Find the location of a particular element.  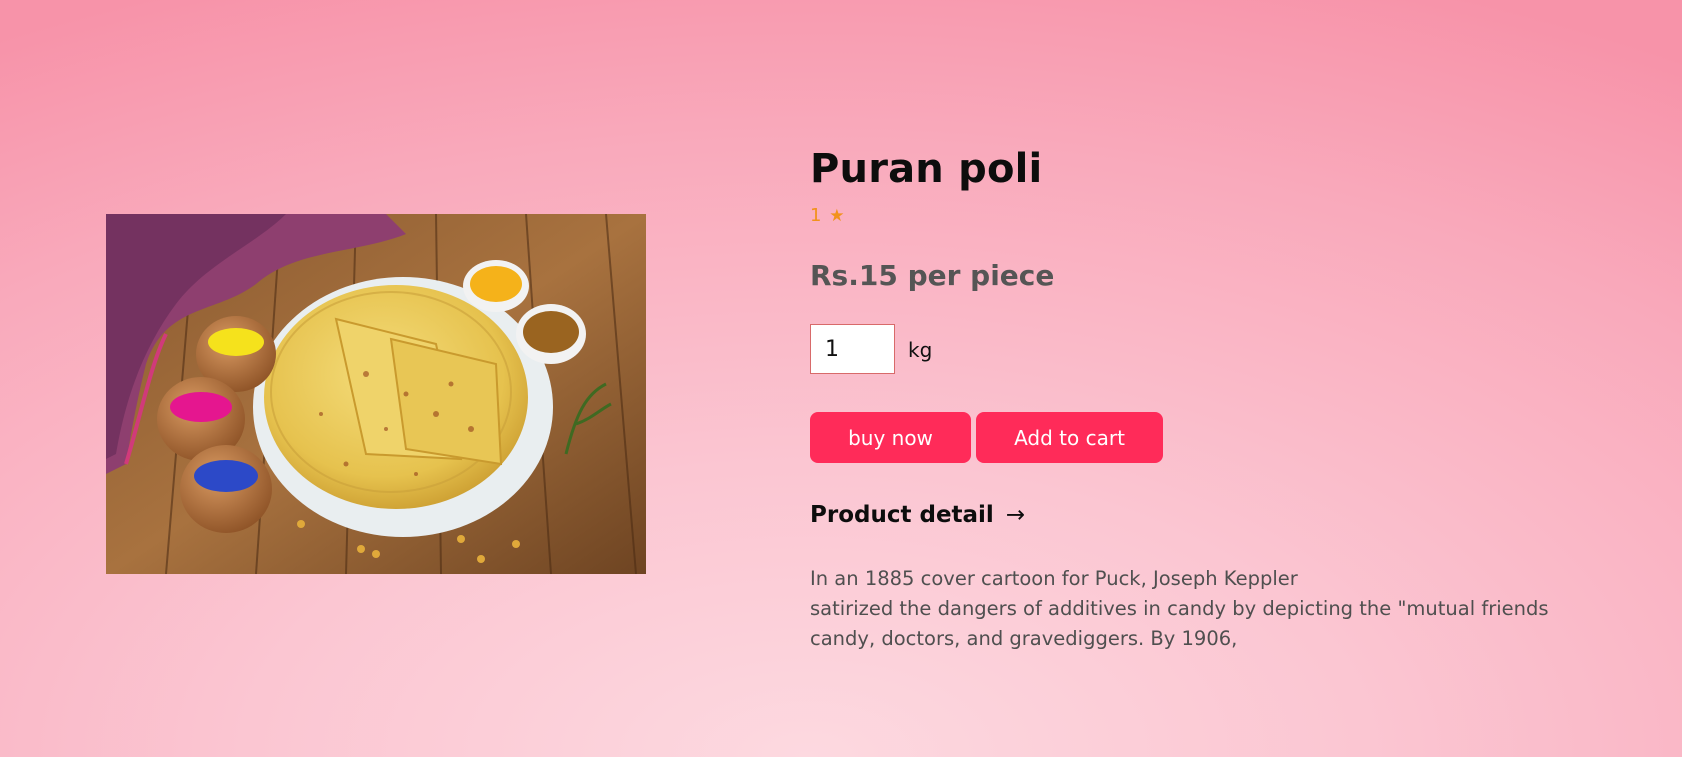

quantity-input is located at coordinates (852, 349).